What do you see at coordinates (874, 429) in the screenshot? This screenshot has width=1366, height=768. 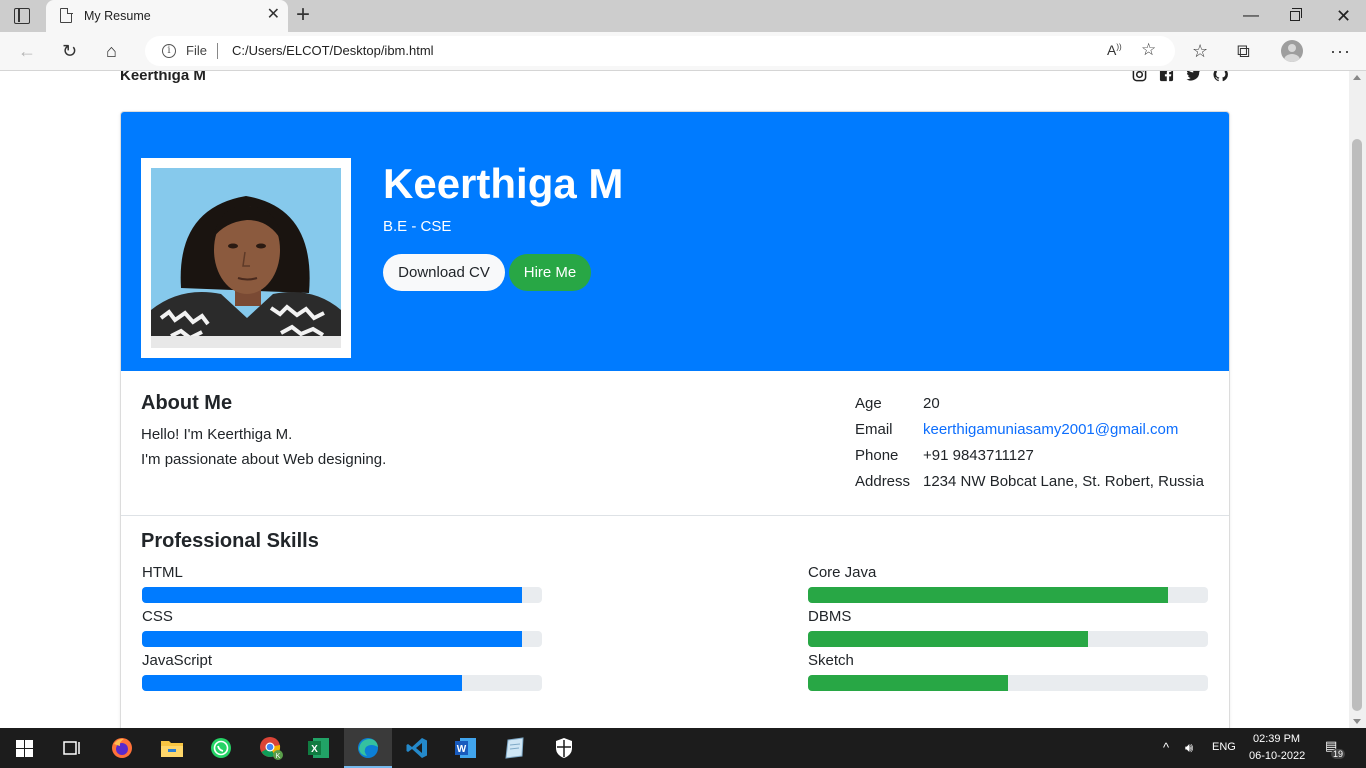 I see `info-label-email: Email` at bounding box center [874, 429].